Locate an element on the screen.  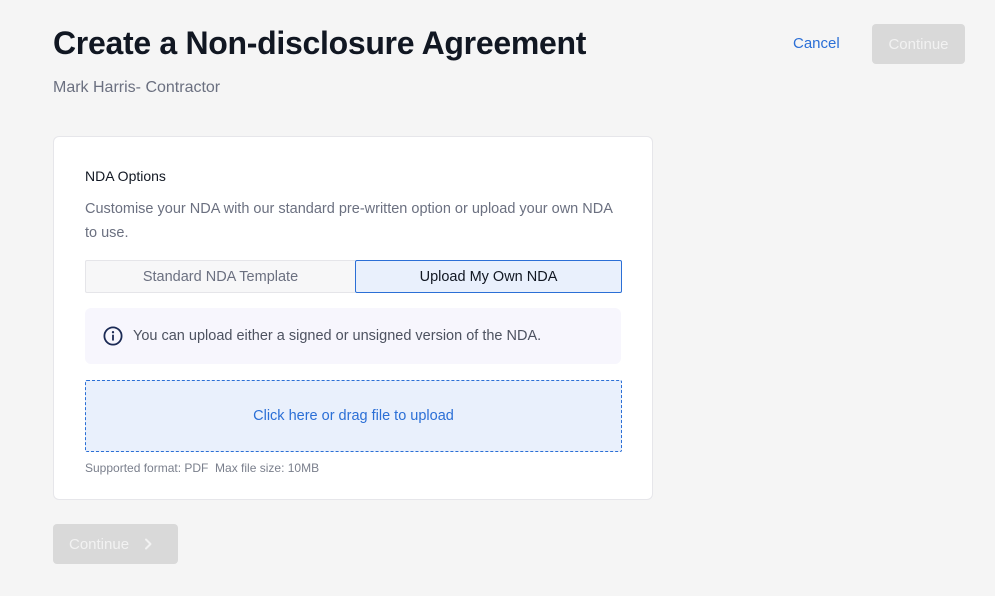
option-upload-own: Upload My Own NDA is located at coordinates (488, 276).